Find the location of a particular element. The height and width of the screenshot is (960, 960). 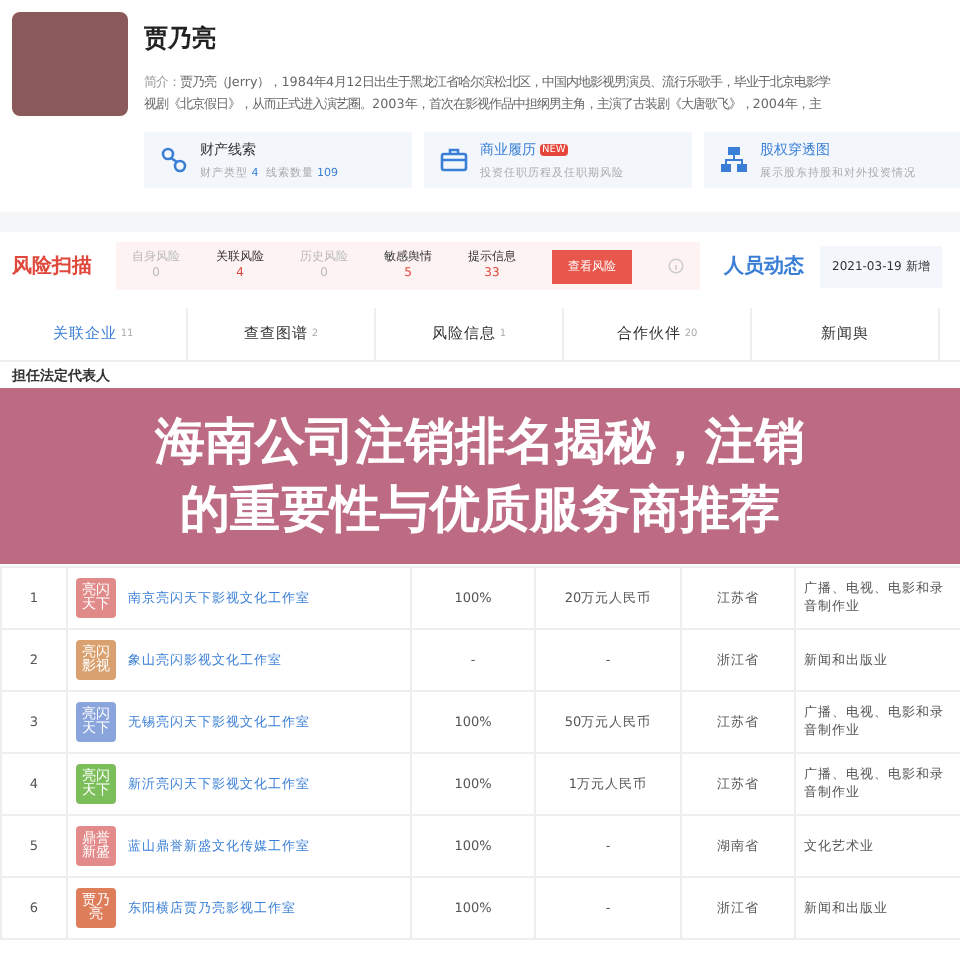

hierarchy-icon is located at coordinates (734, 160).